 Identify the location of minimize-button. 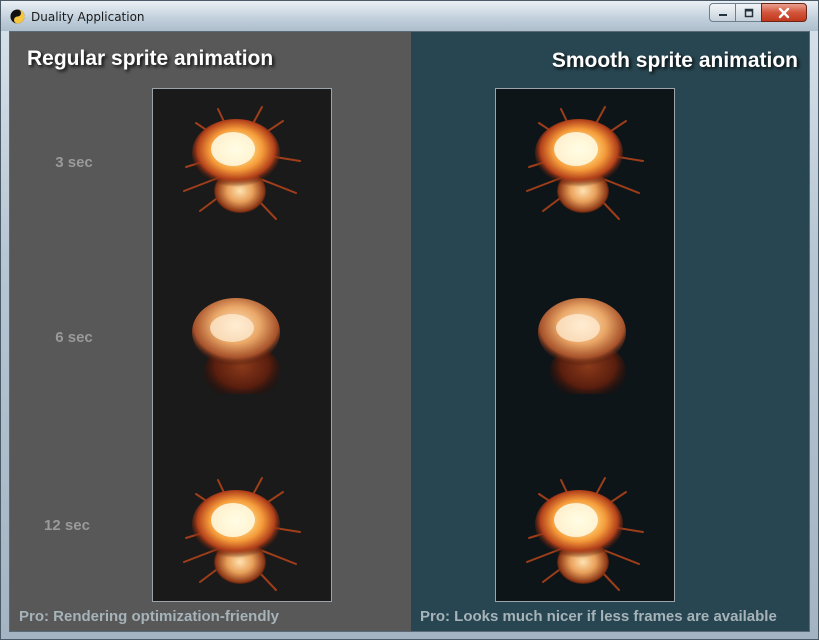
(722, 12).